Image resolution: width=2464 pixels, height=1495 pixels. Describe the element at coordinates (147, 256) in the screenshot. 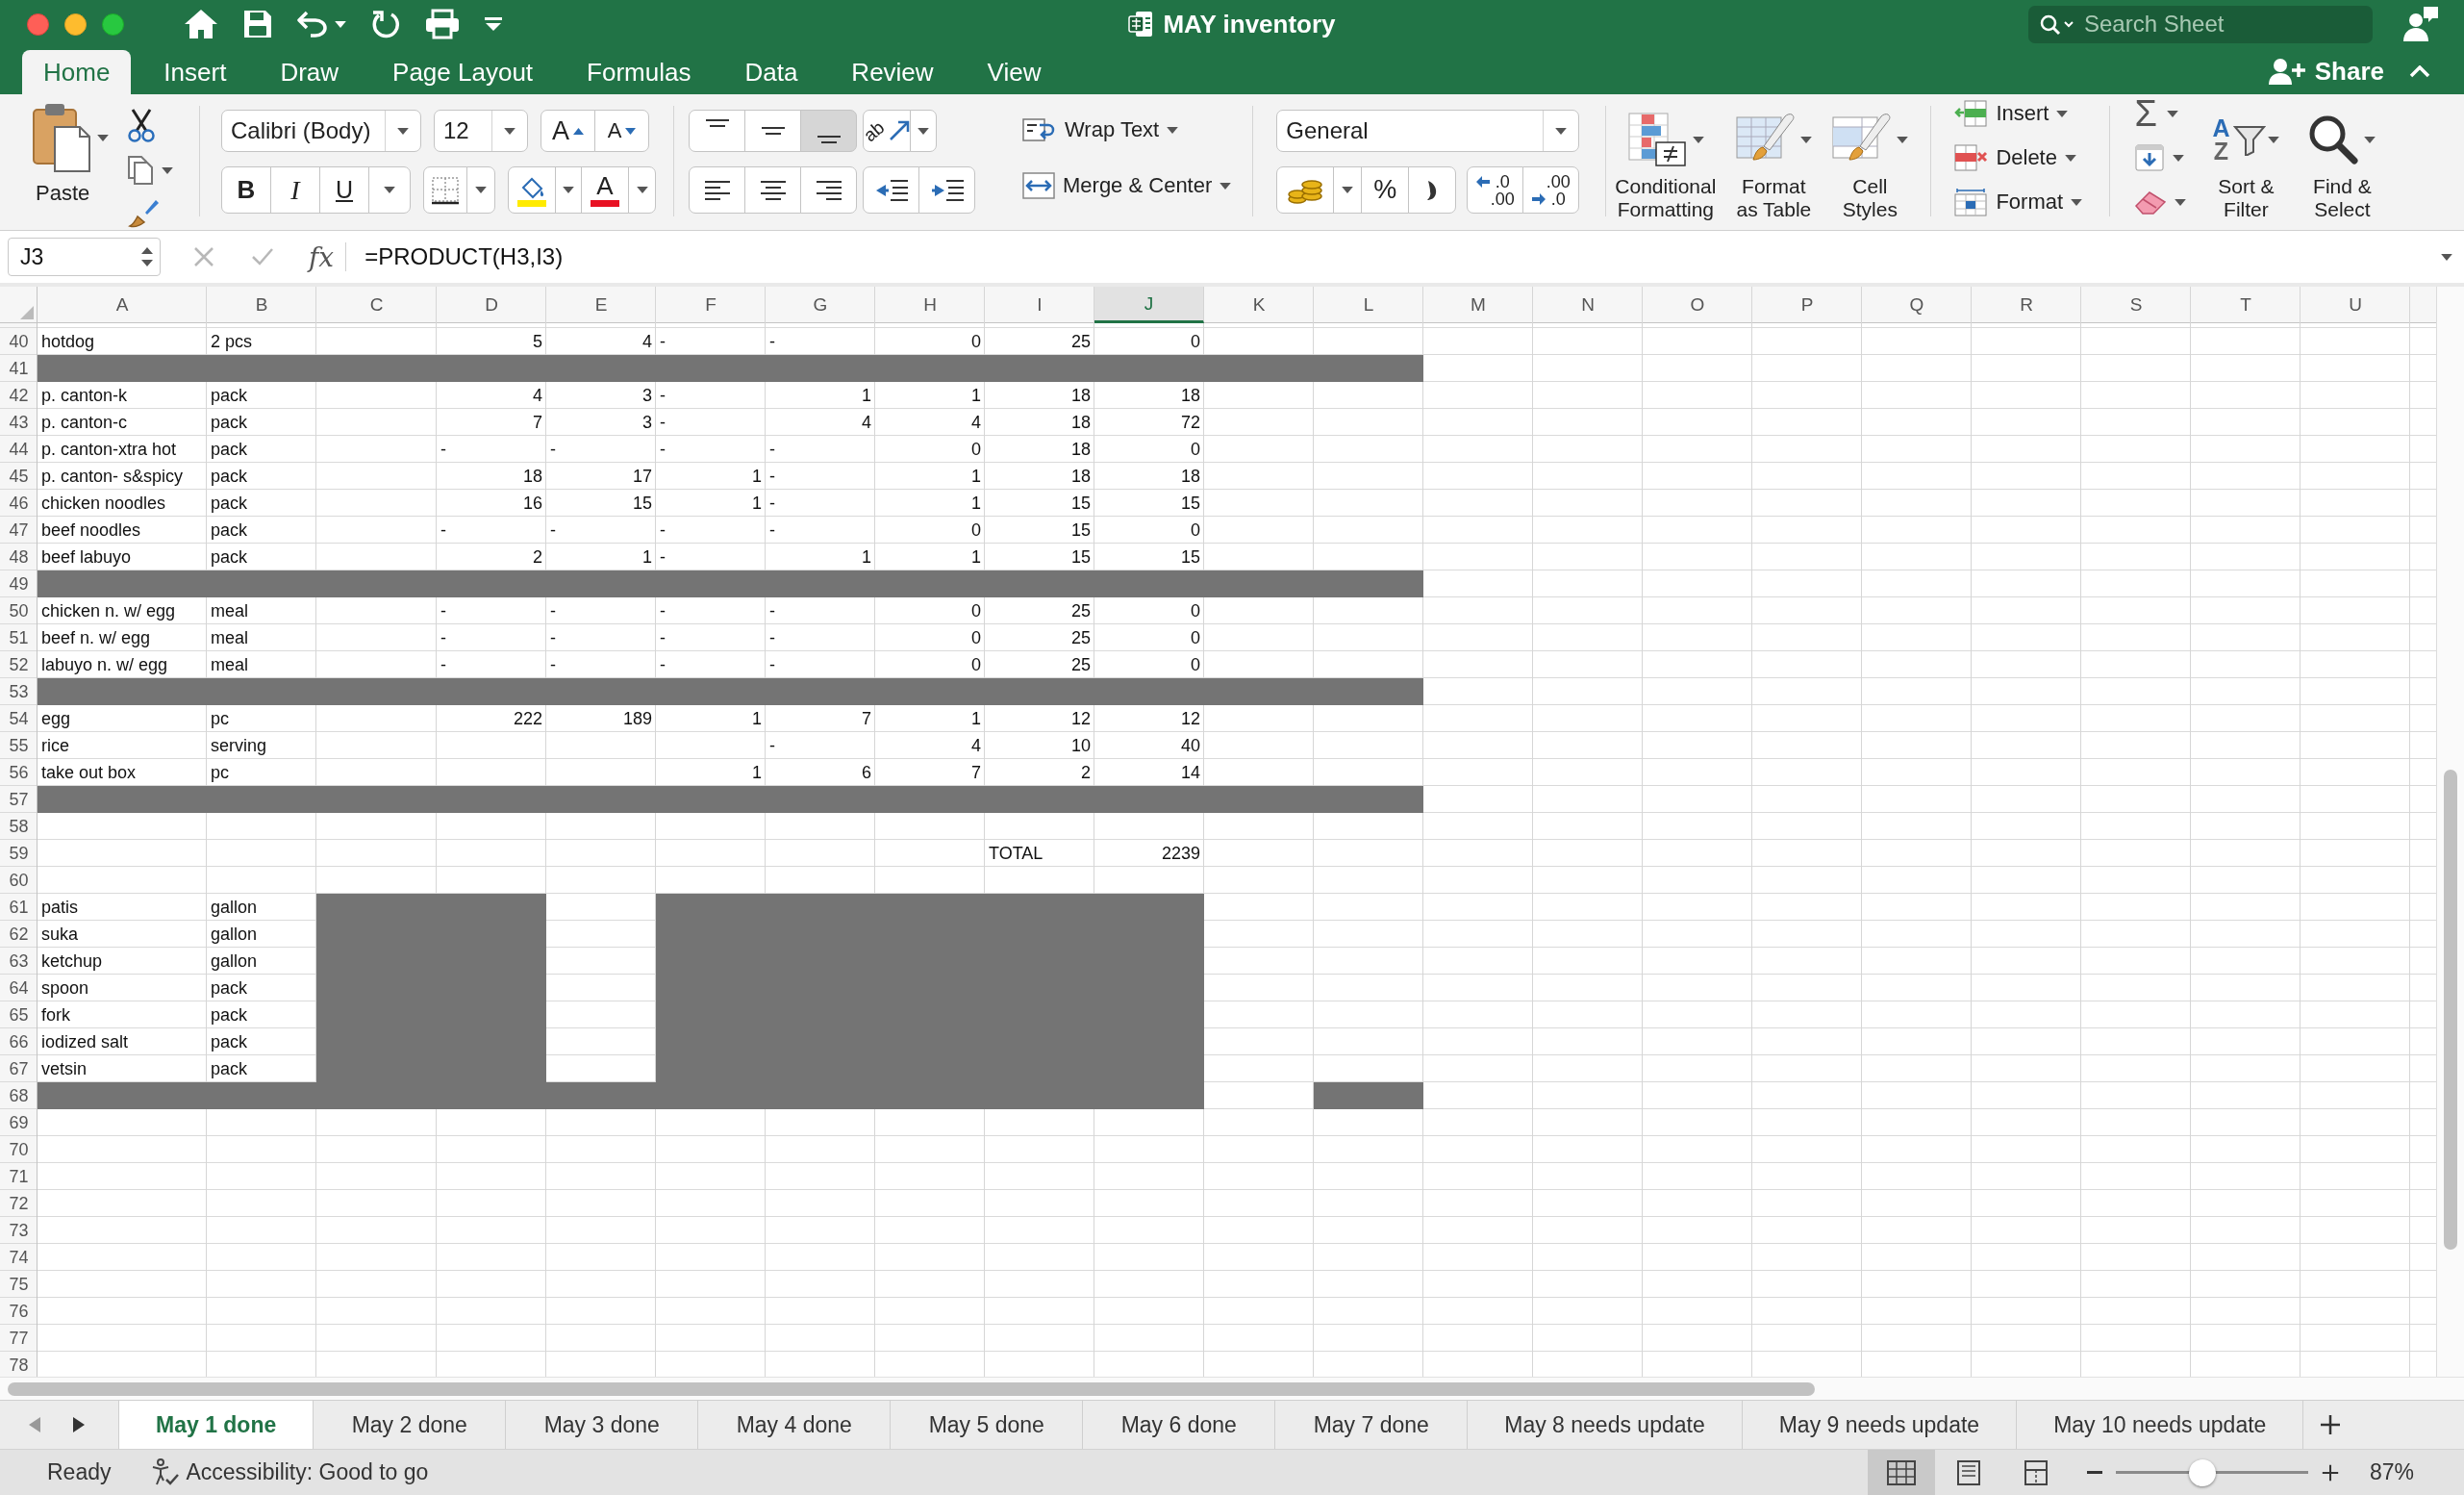

I see `stepper-icon` at that location.